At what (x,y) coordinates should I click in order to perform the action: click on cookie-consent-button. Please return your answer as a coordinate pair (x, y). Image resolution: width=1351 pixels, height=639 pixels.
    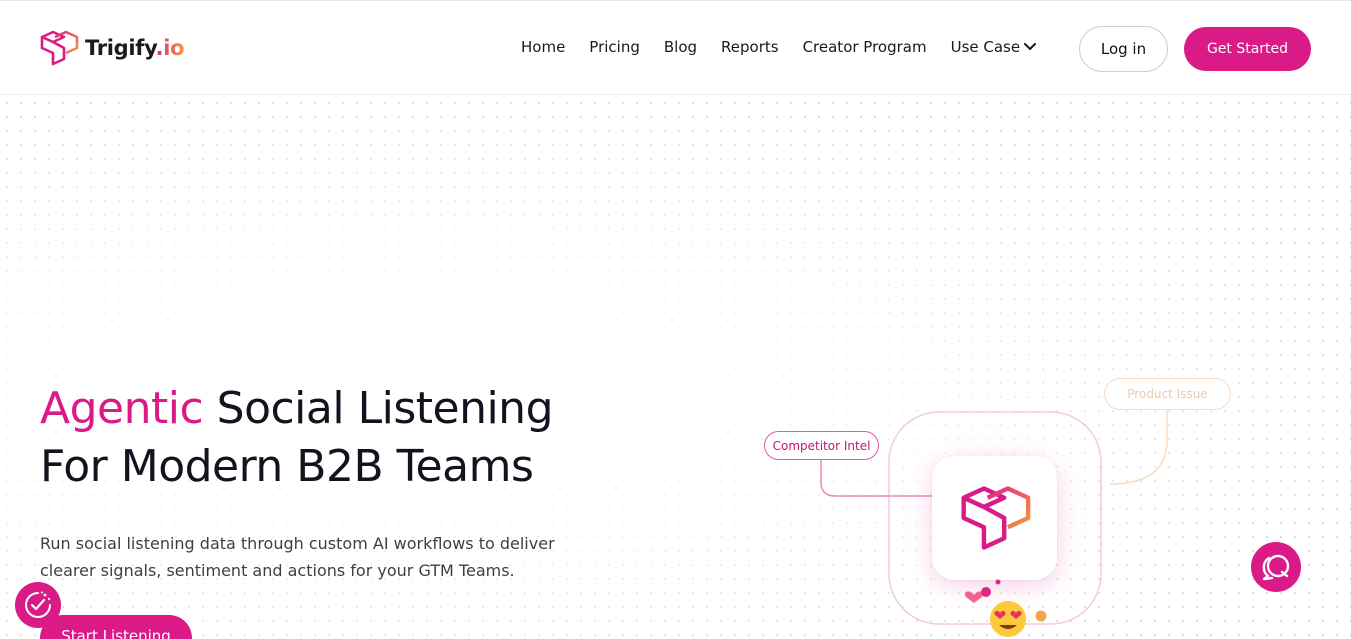
    Looking at the image, I should click on (38, 605).